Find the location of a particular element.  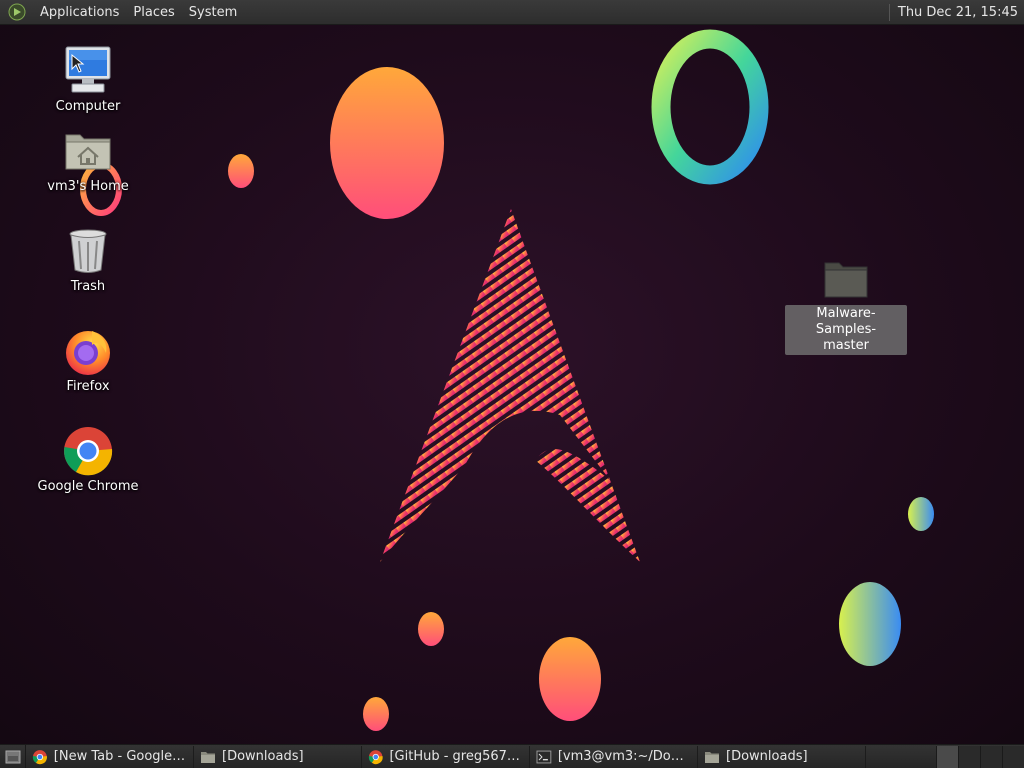

task-downloads-2: [Downloads] is located at coordinates (782, 756).